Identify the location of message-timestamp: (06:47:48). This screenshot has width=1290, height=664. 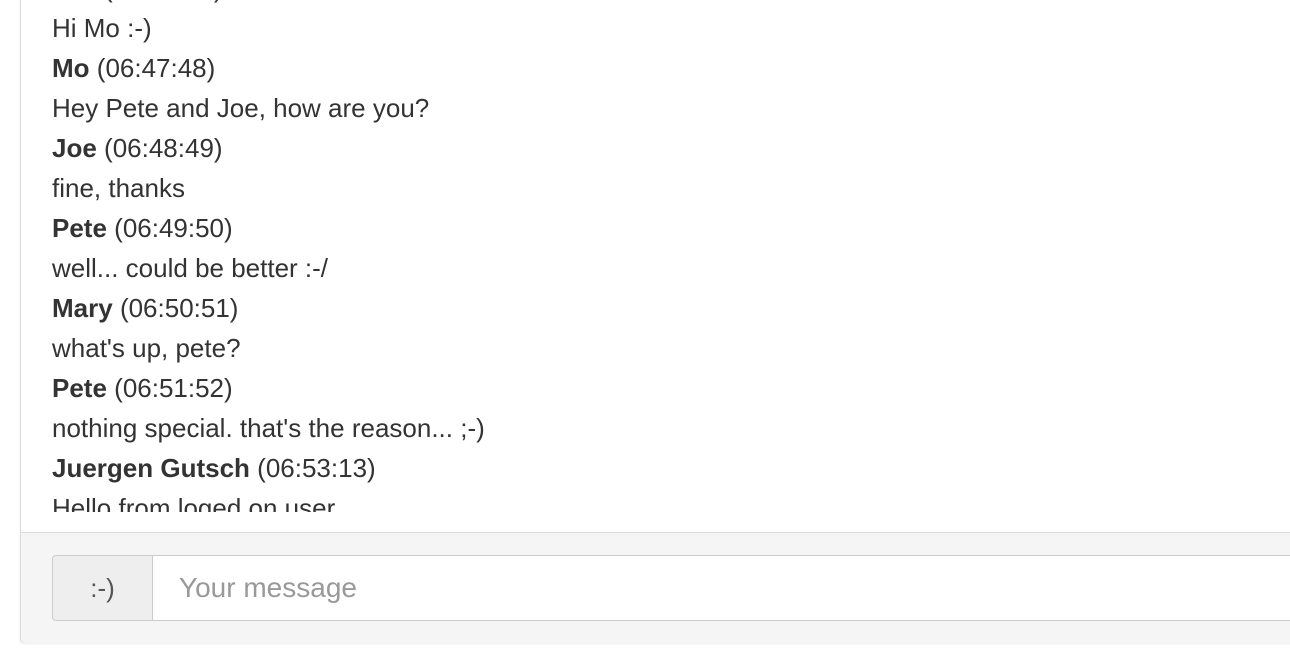
(156, 68).